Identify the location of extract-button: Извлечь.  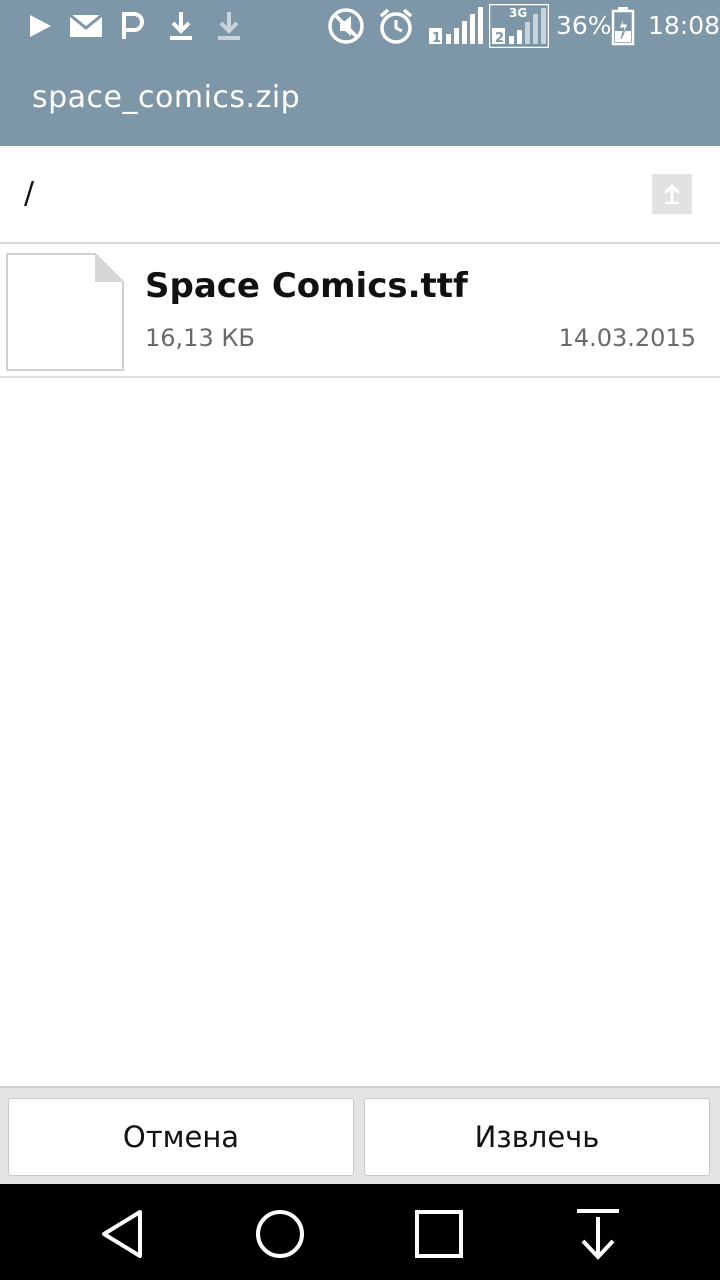
(537, 1137).